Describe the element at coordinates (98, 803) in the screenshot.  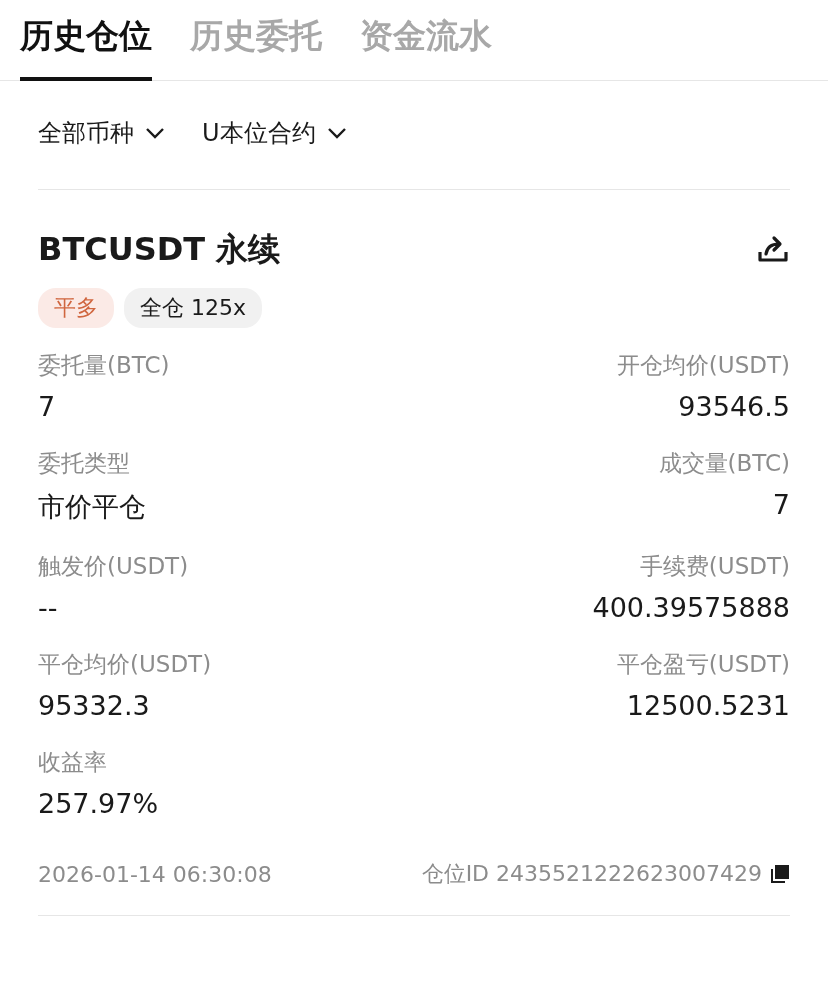
I see `field-value: 257.97%` at that location.